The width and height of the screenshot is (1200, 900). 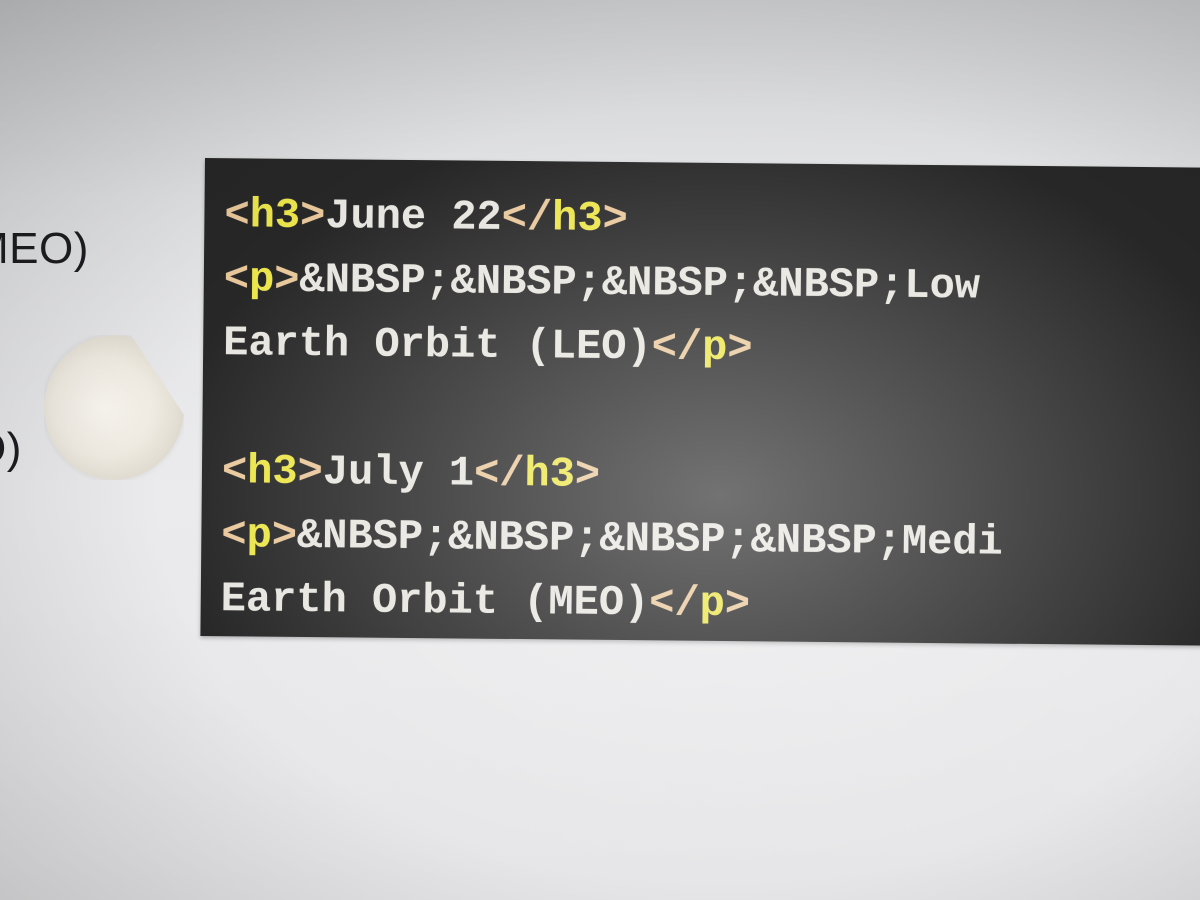 What do you see at coordinates (11, 448) in the screenshot?
I see `orbit-label-partial: O)` at bounding box center [11, 448].